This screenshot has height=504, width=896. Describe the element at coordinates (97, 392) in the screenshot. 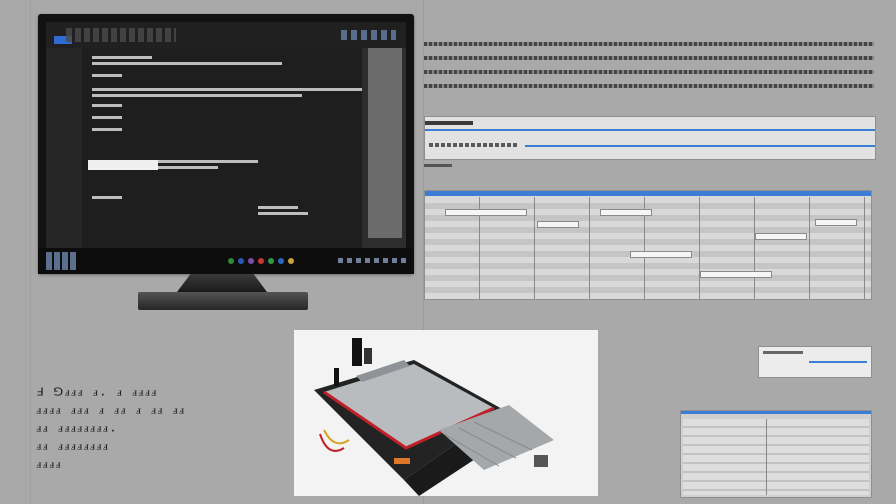

I see `caption-line-1: Ⅎ ⅁ⅎⅎⅎ ⅎ. ⅎ ⅎⅎⅎⅎ` at that location.